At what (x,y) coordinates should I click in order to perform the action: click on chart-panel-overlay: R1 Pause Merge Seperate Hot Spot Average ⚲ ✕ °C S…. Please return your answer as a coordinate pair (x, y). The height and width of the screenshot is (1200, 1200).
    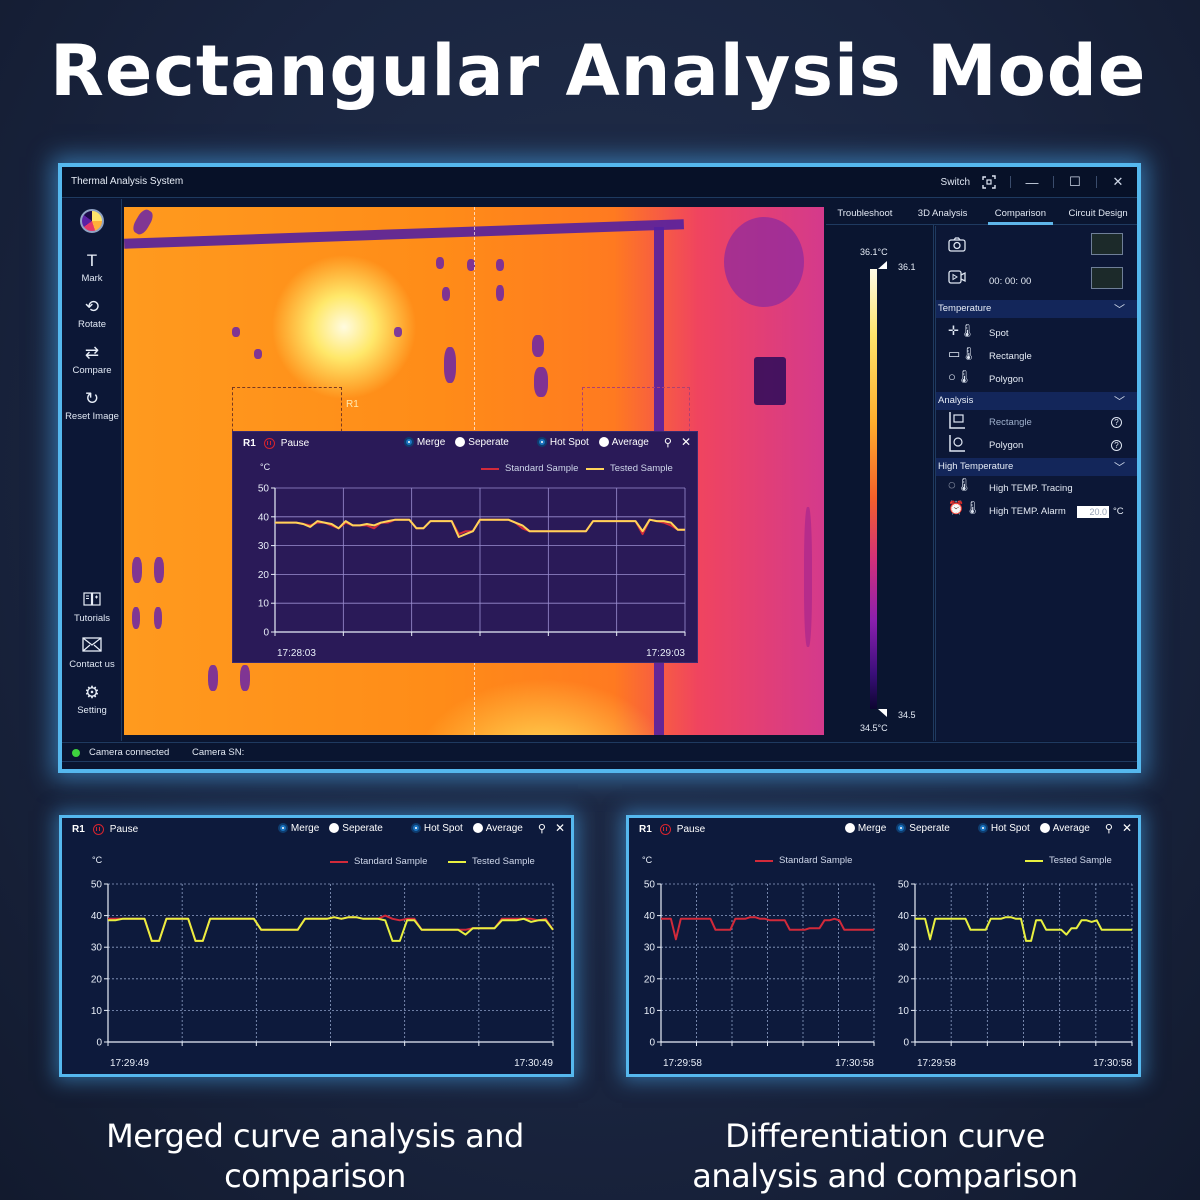
    Looking at the image, I should click on (465, 547).